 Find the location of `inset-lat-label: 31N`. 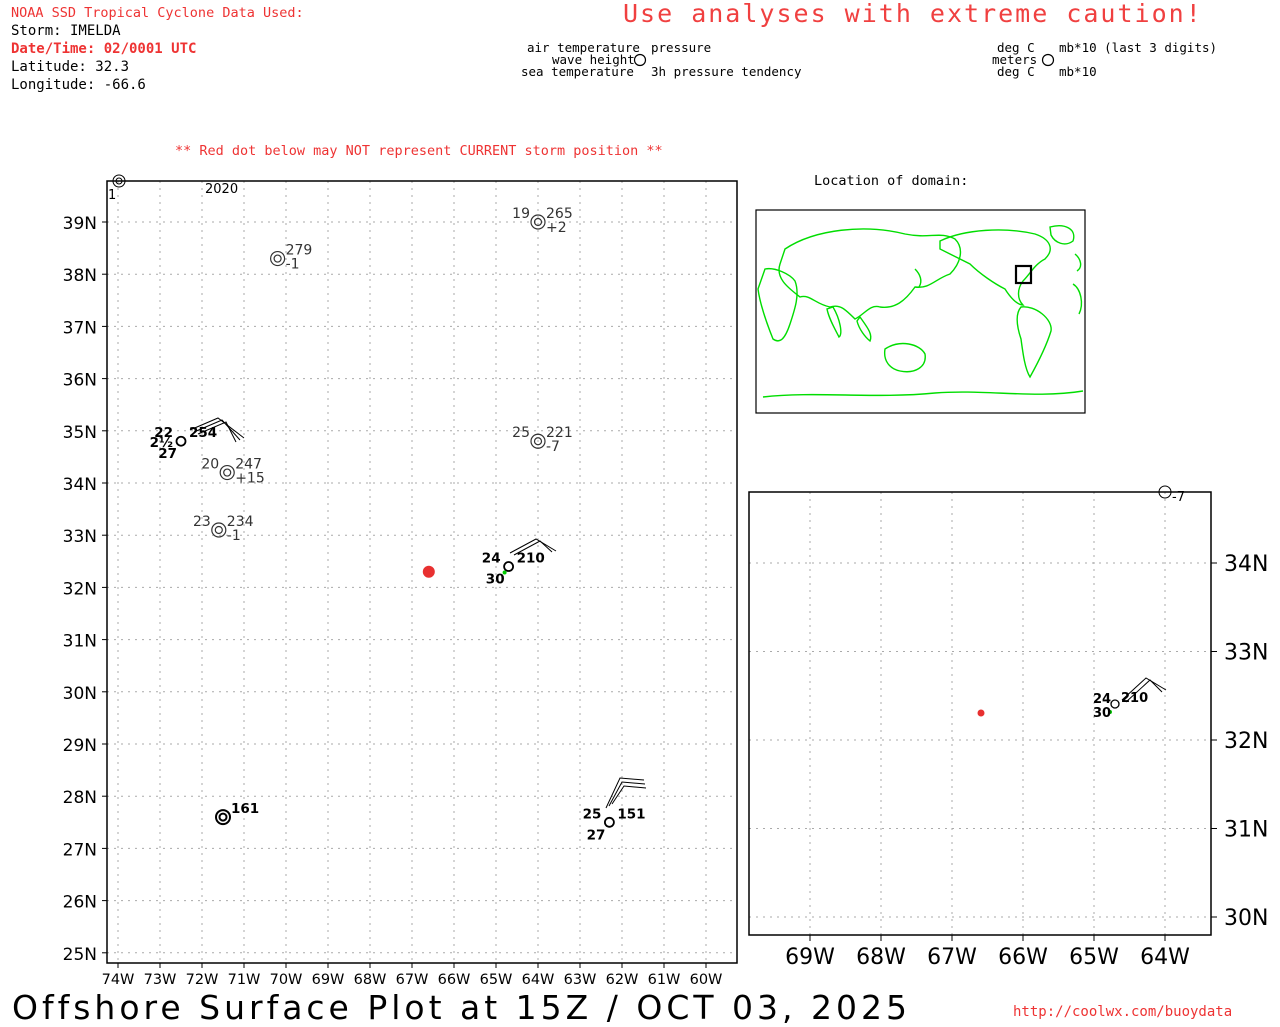

inset-lat-label: 31N is located at coordinates (1246, 830).